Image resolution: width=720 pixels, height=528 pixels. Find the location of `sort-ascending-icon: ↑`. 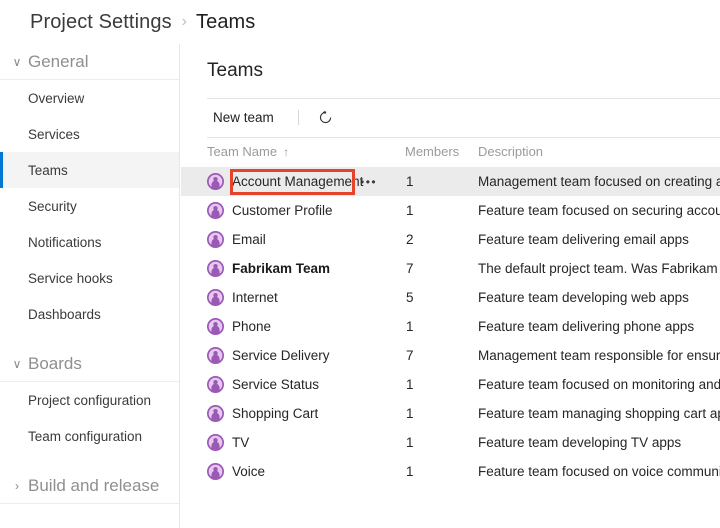

sort-ascending-icon: ↑ is located at coordinates (286, 152).